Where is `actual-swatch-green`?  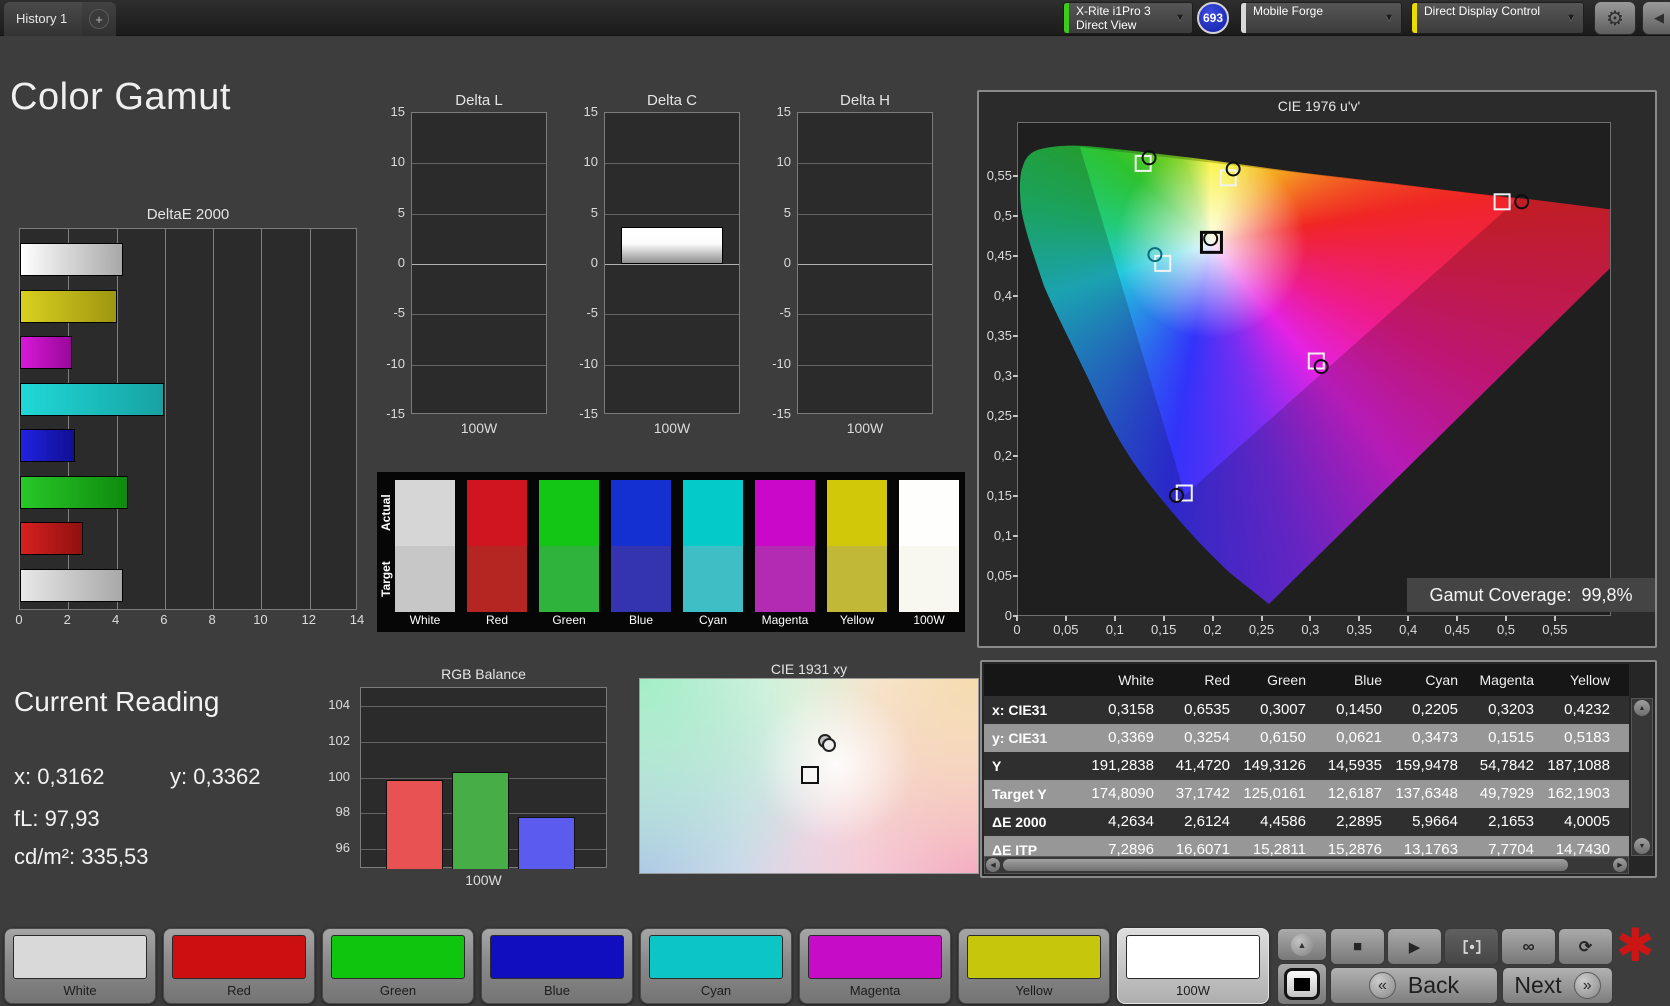
actual-swatch-green is located at coordinates (569, 513).